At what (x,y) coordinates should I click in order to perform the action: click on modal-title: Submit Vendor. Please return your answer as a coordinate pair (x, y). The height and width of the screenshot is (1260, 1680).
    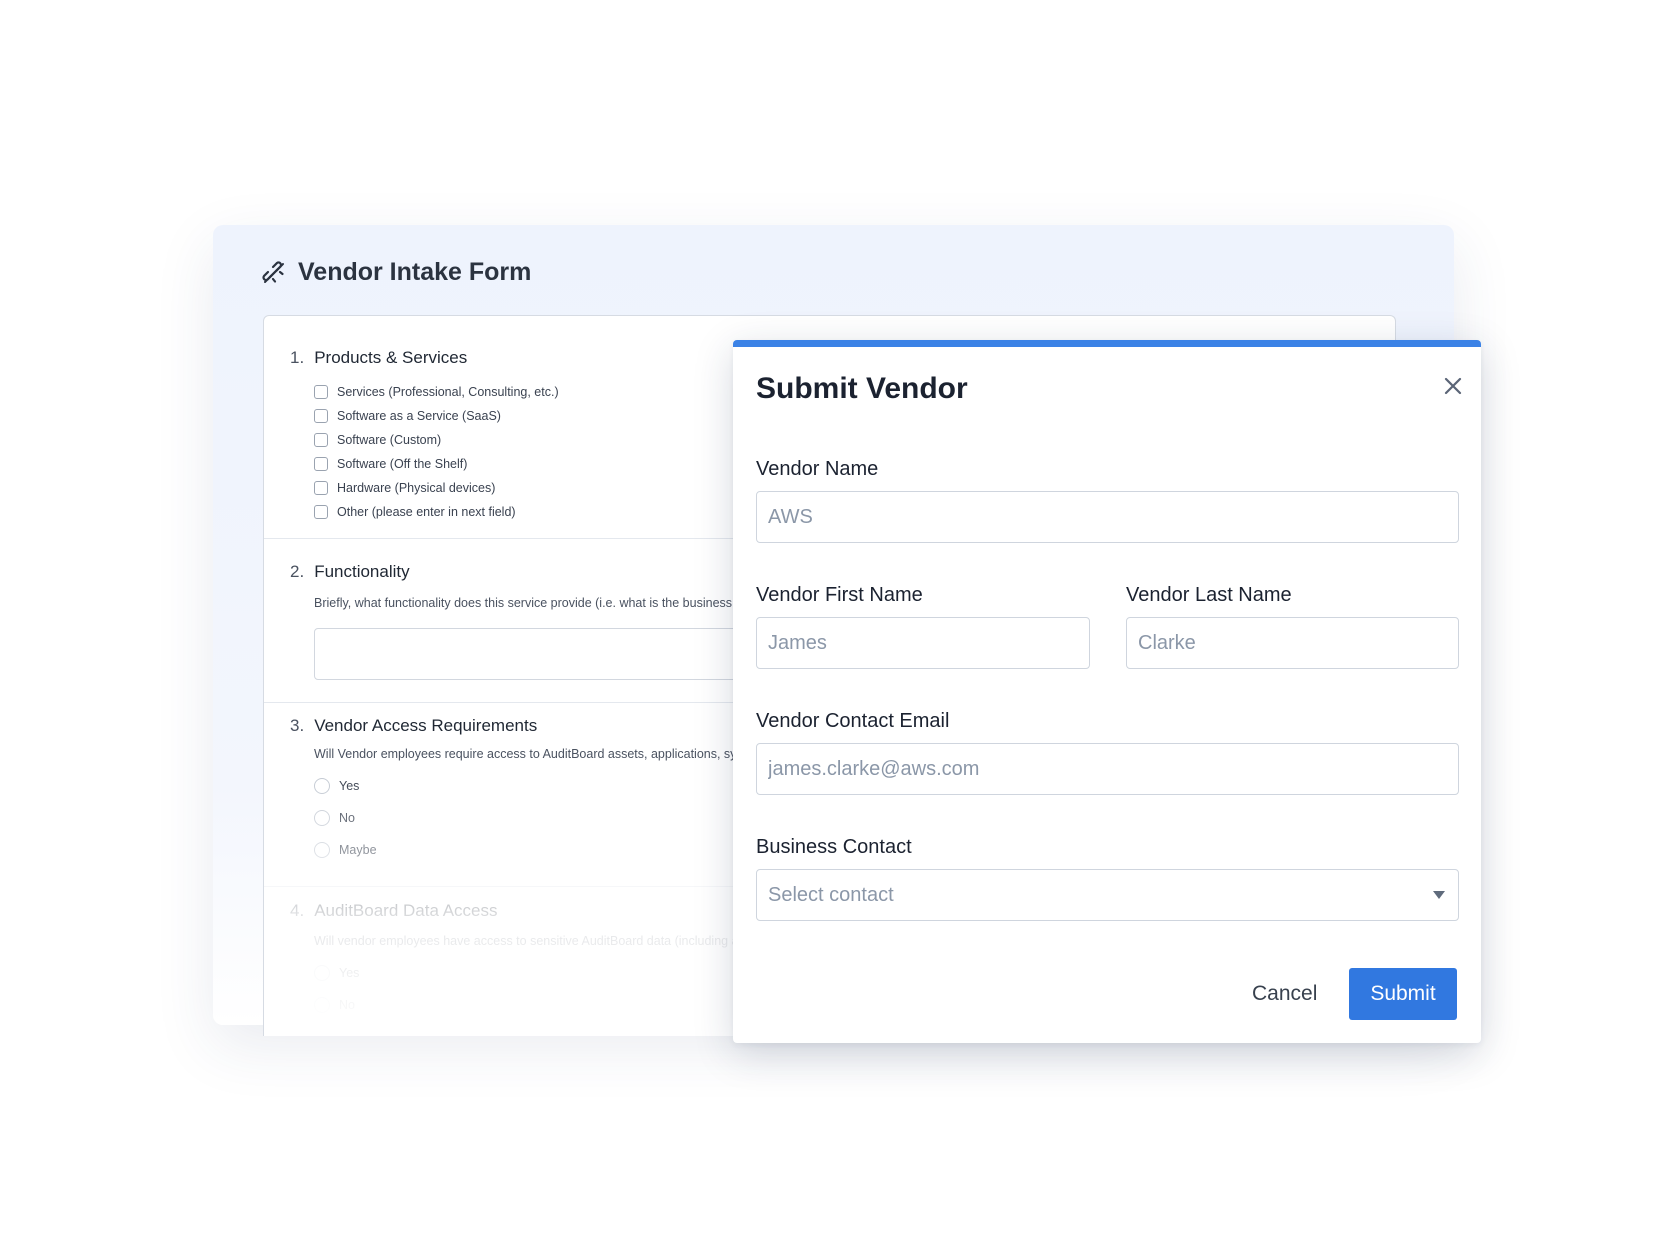
    Looking at the image, I should click on (862, 388).